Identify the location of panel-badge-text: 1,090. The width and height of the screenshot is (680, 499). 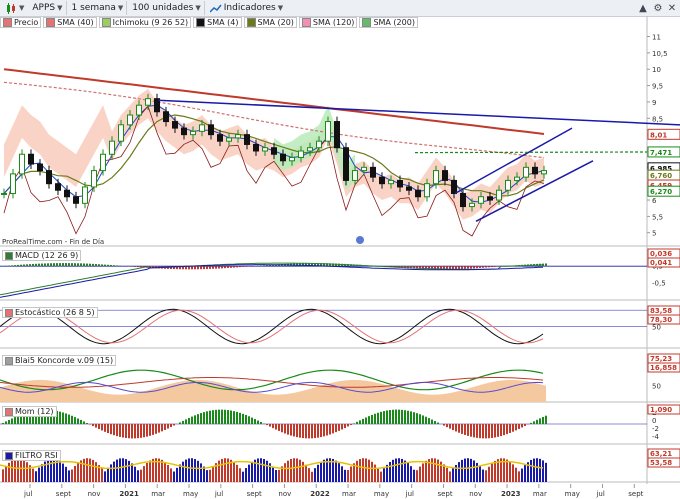
(661, 410).